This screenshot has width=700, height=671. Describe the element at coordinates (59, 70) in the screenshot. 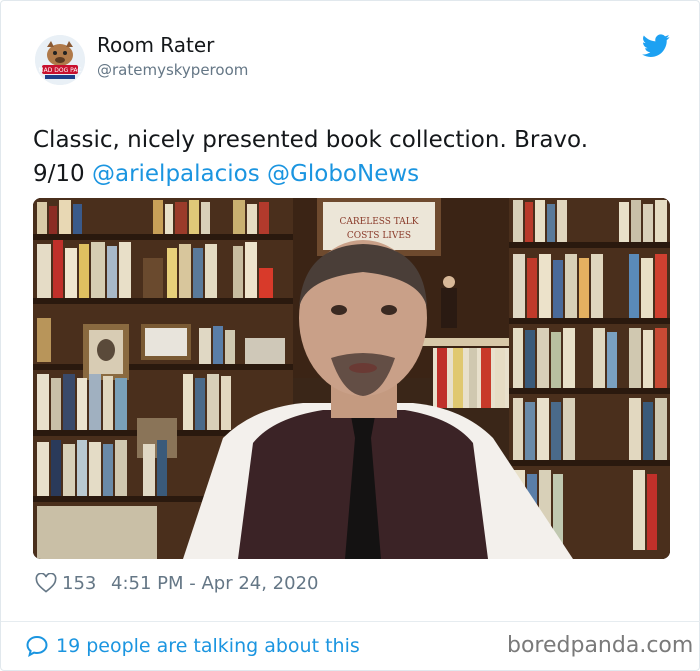

I see `avatar-logo-text: MAD DOG PAC` at that location.